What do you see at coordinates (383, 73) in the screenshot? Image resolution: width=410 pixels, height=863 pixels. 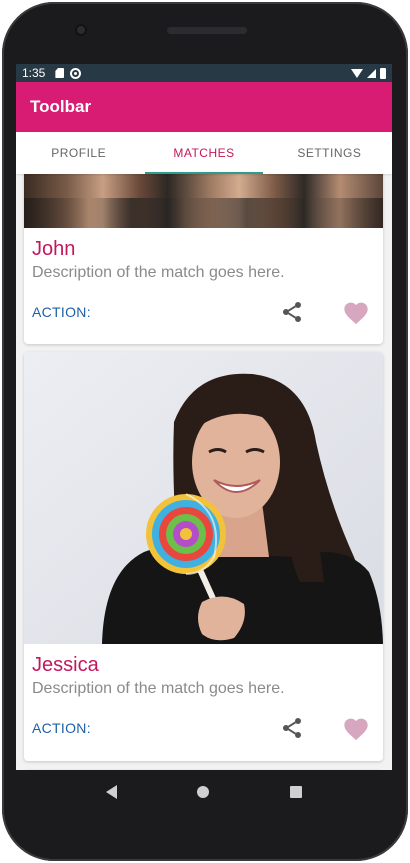 I see `battery-icon` at bounding box center [383, 73].